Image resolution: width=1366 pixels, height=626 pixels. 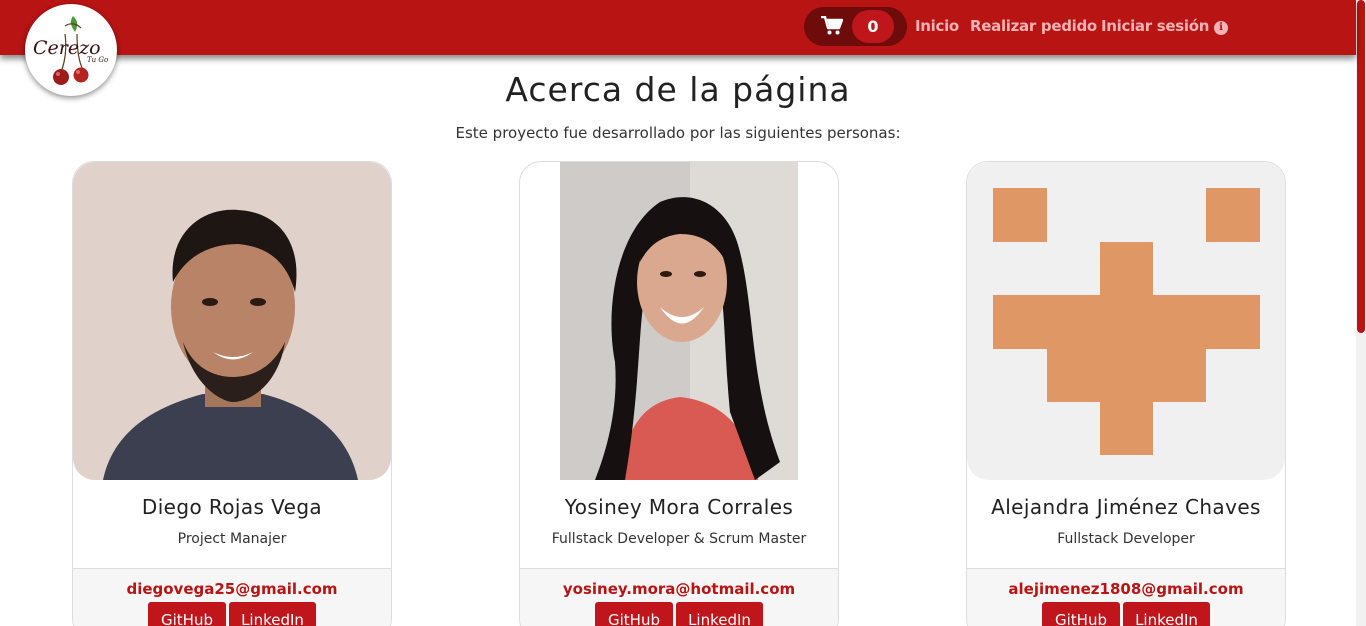 I want to click on card-footer: diegovega25@gmail.com GitHub LinkedIn, so click(x=232, y=597).